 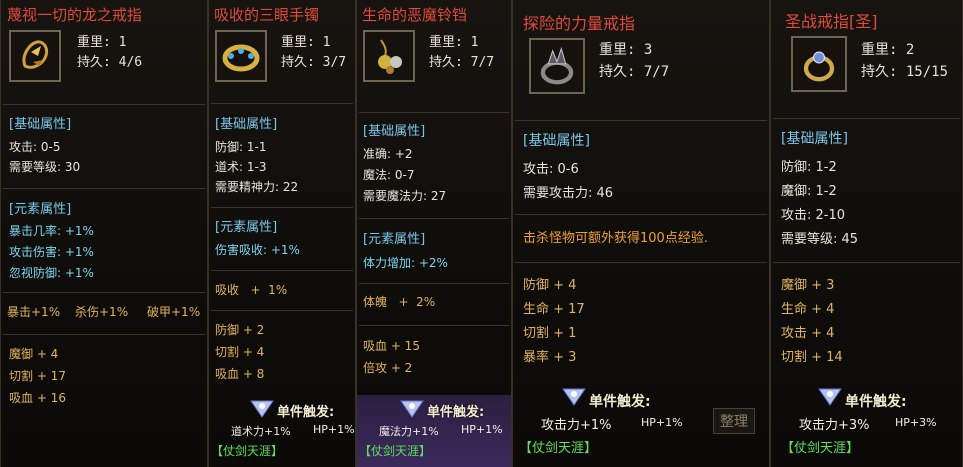 I want to click on item-title: 蔑视一切的龙之戒指, so click(x=75, y=15).